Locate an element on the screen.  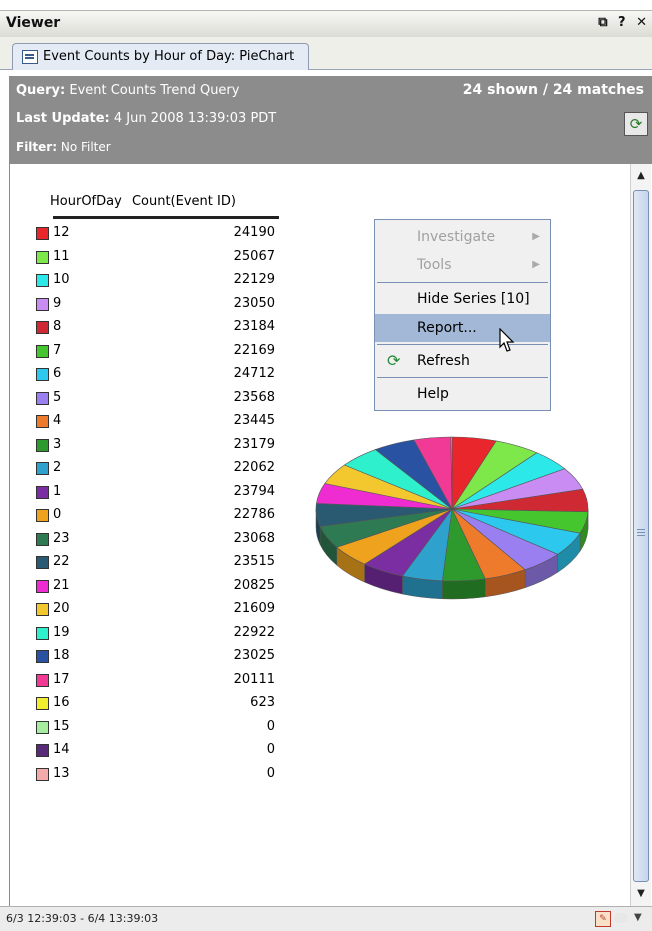
legend-row: 123794 is located at coordinates (161, 495).